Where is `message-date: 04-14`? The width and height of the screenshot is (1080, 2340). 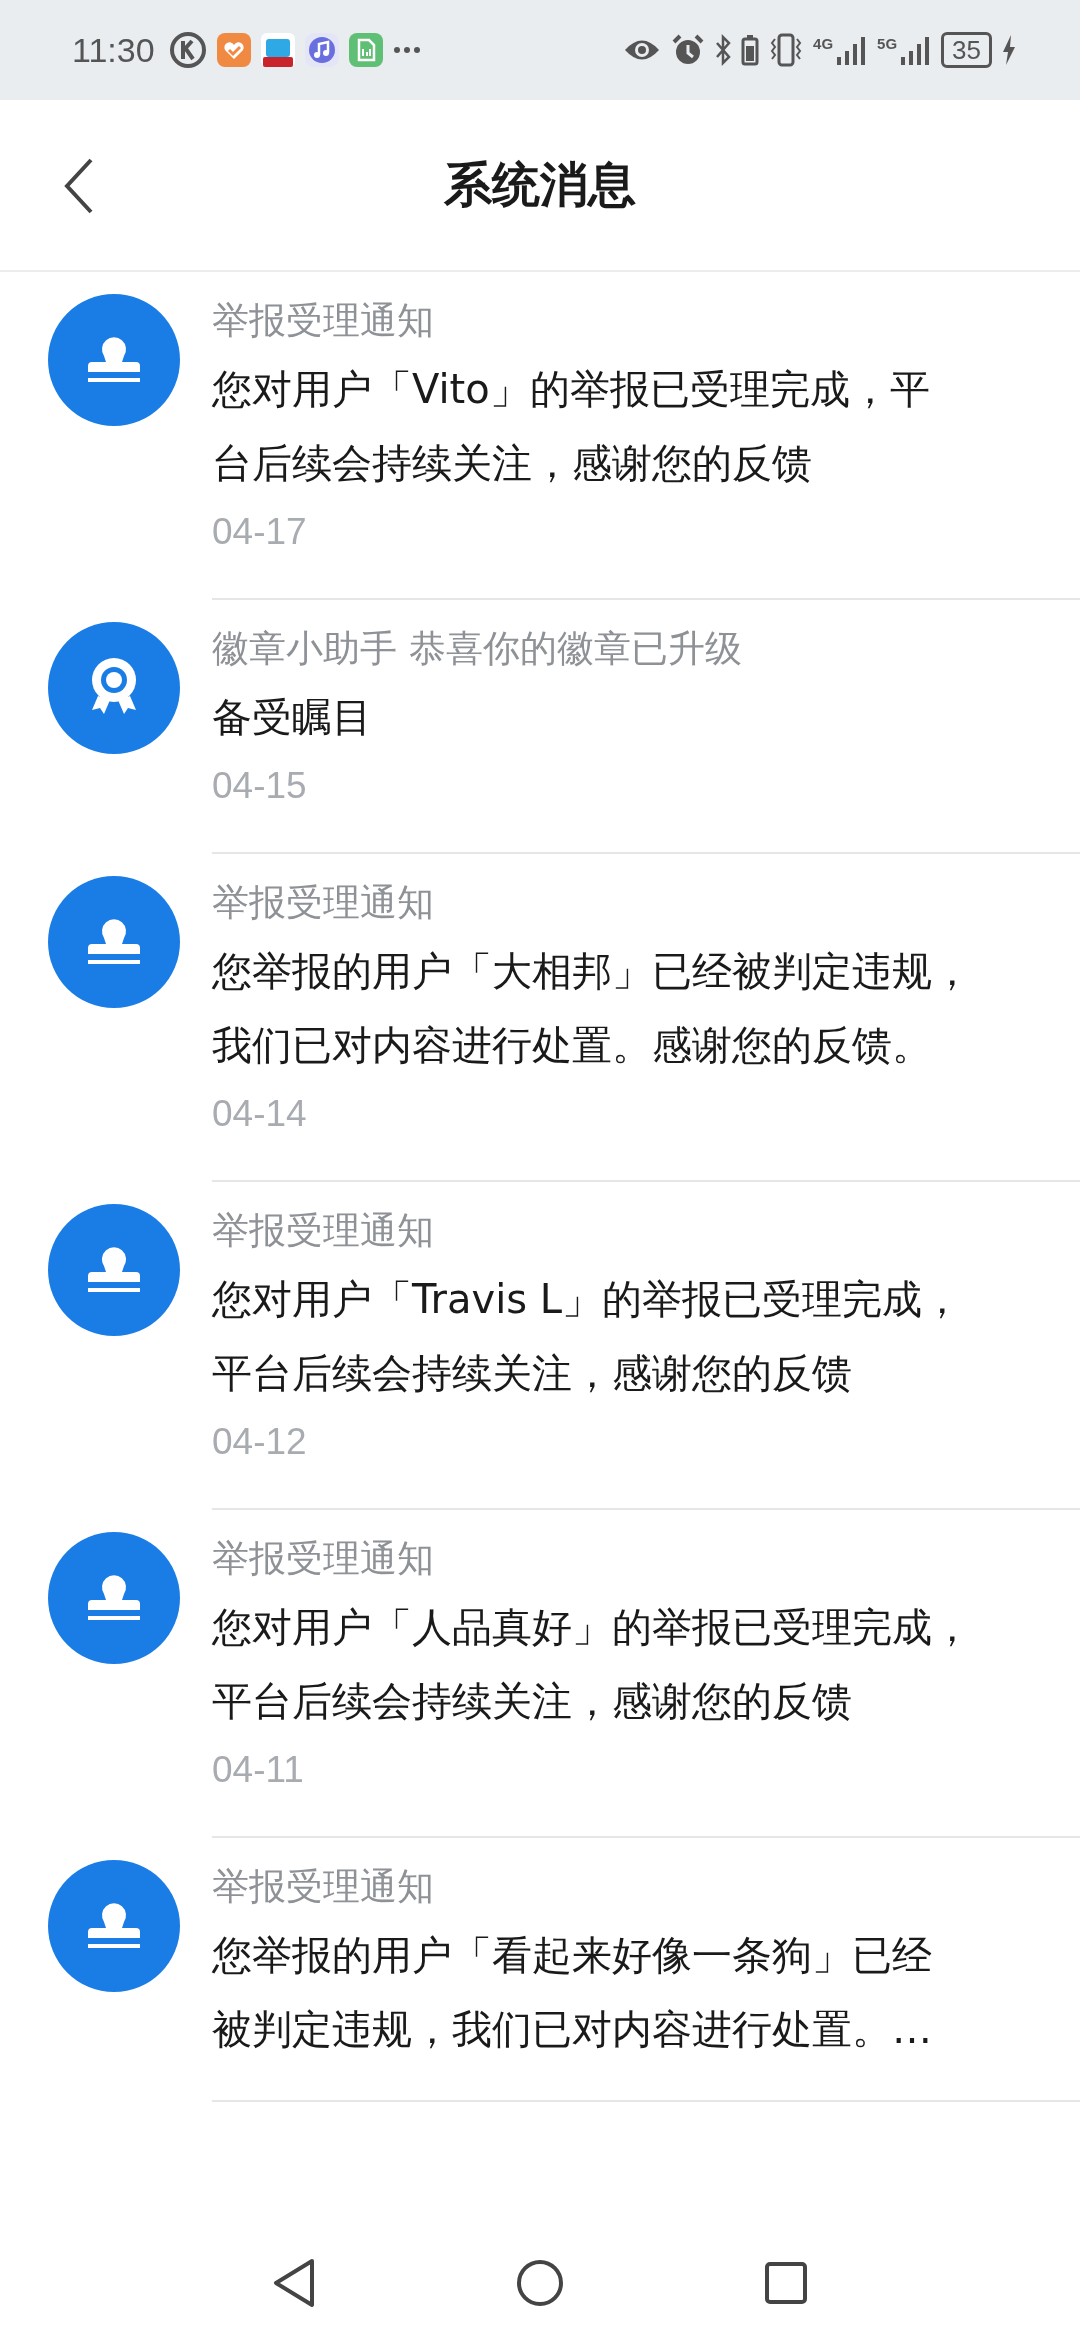 message-date: 04-14 is located at coordinates (260, 1114).